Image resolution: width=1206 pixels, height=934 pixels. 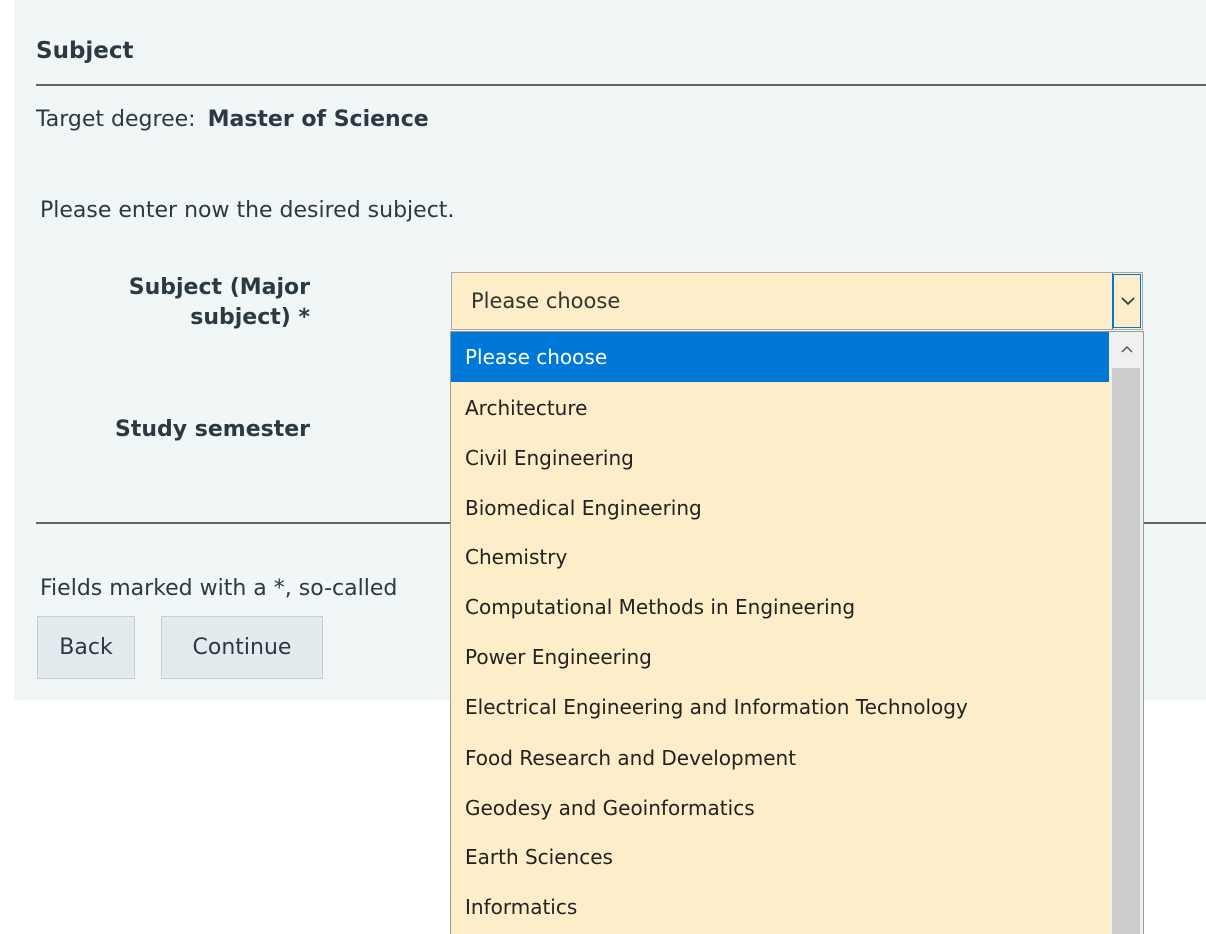 I want to click on dropdown-option-geodesy: Geodesy and Geoinformatics, so click(x=780, y=808).